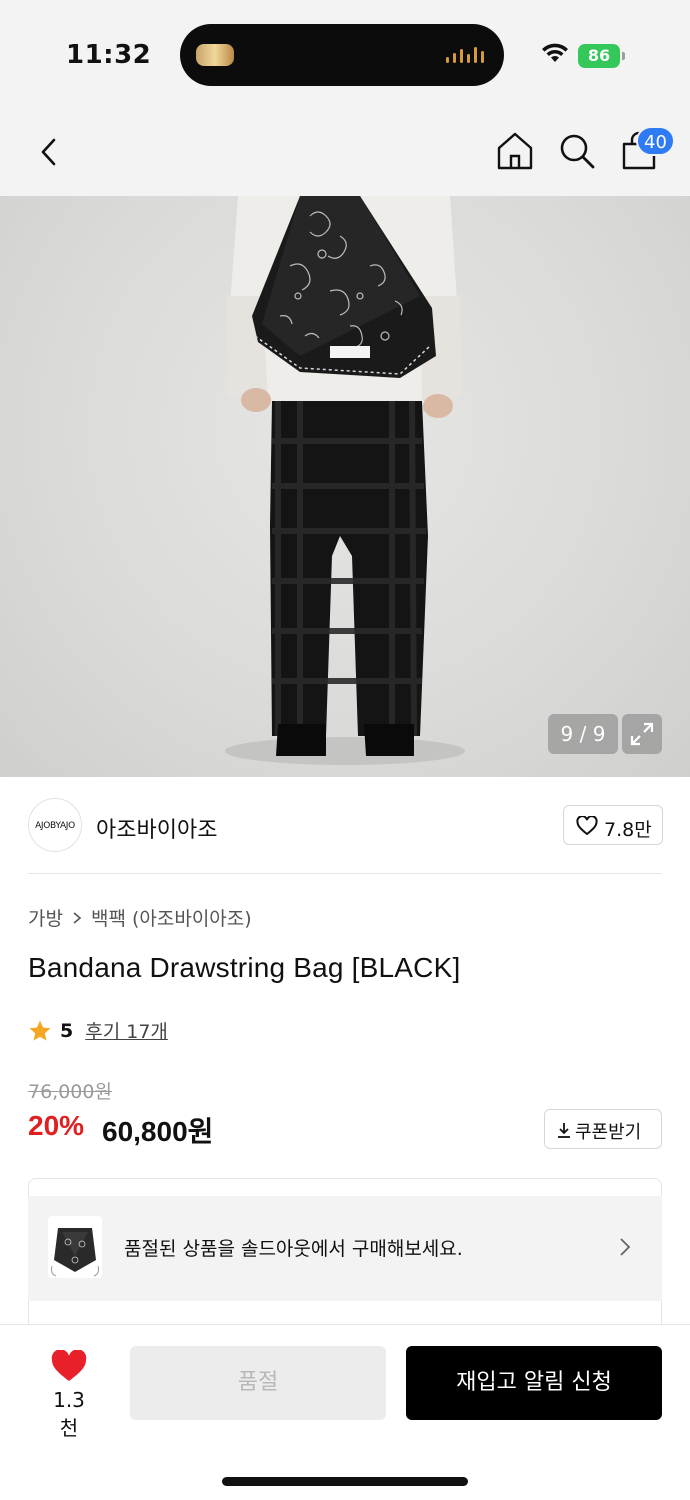 The height and width of the screenshot is (1500, 690). I want to click on breadcrumb: 가방 백팩 (아조바이아조), so click(140, 917).